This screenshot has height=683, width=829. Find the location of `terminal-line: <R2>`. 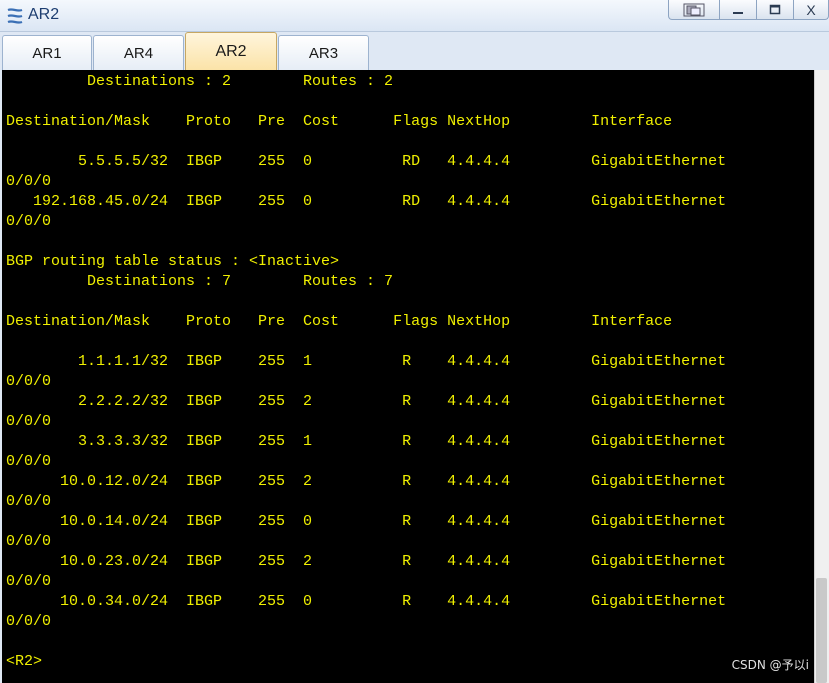

terminal-line: <R2> is located at coordinates (24, 661).